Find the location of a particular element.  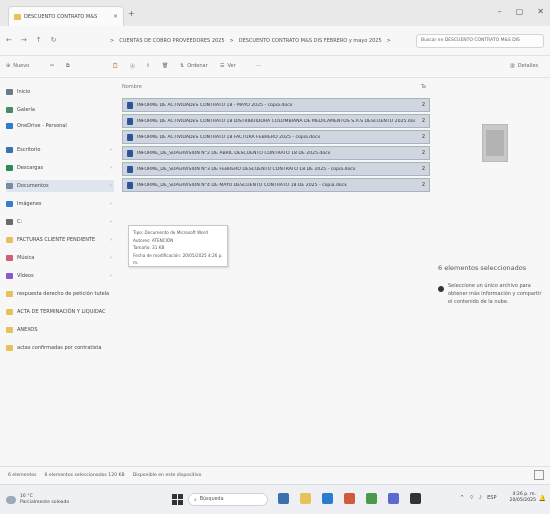

view-button: ☰ Ver is located at coordinates (228, 66).